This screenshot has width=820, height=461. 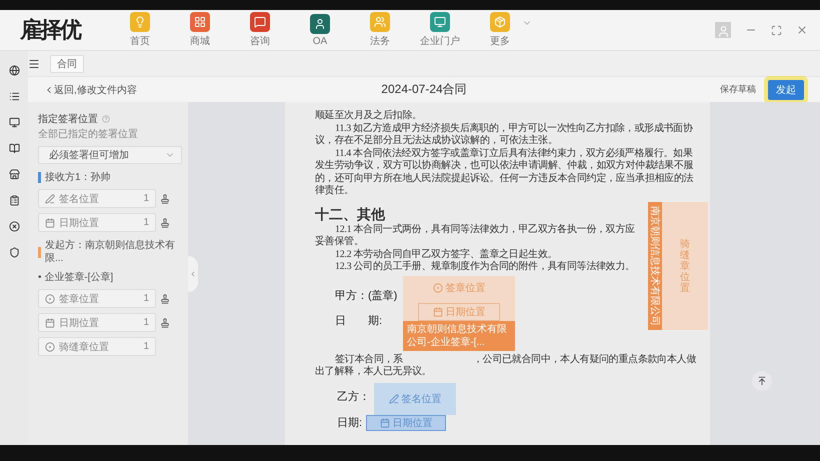 I want to click on paragraph: 顺延至次月及之后扣除。, so click(x=369, y=116).